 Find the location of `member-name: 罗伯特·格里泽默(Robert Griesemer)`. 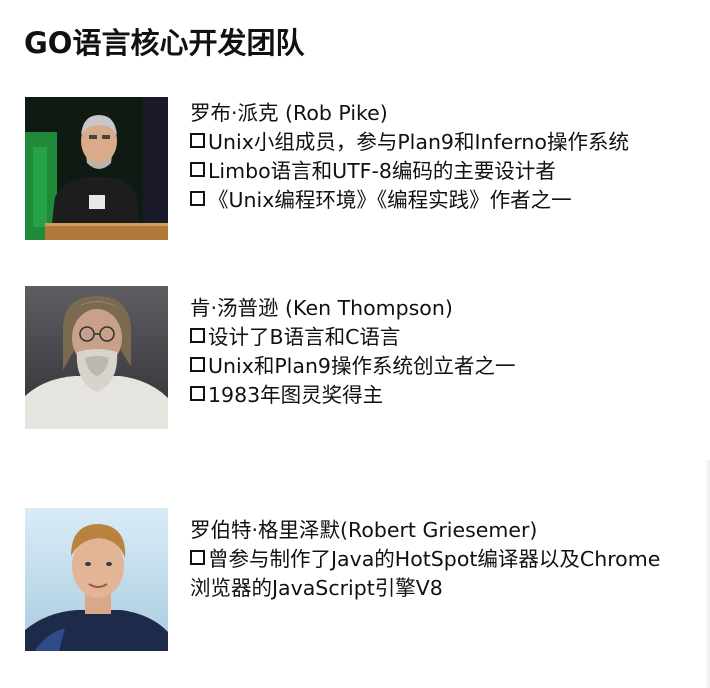

member-name: 罗伯特·格里泽默(Robert Griesemer) is located at coordinates (364, 530).